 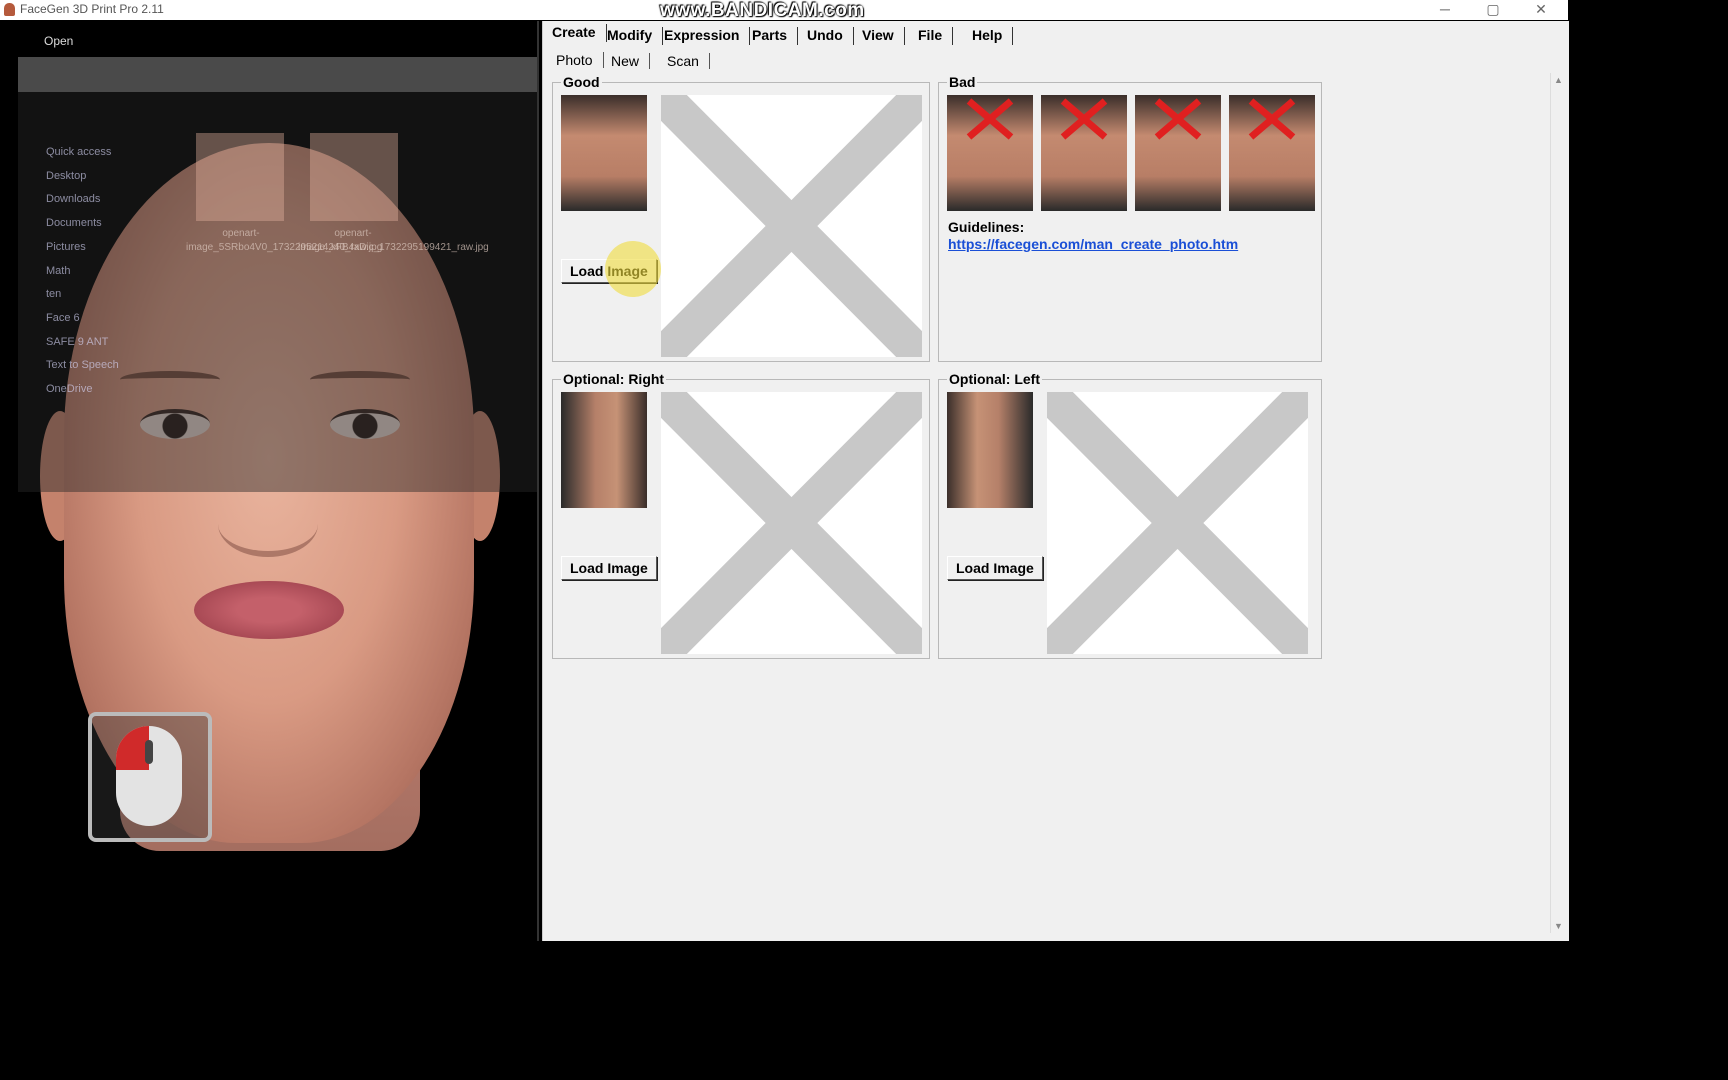 What do you see at coordinates (82, 390) in the screenshot?
I see `dialog-sidebar-item: OneDrive` at bounding box center [82, 390].